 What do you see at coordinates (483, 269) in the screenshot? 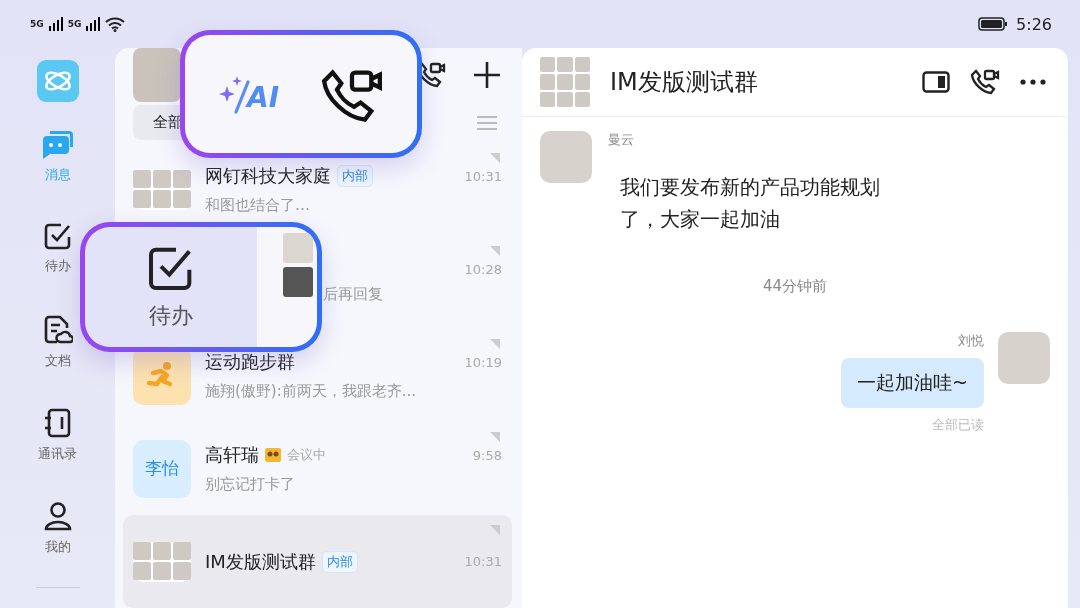
I see `conversation-time: 10:28` at bounding box center [483, 269].